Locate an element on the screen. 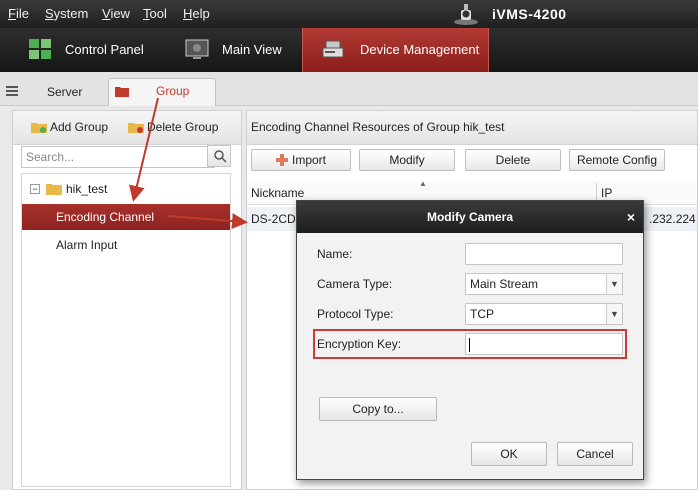  group-toolbar: Add Group Delete Group is located at coordinates (127, 128).